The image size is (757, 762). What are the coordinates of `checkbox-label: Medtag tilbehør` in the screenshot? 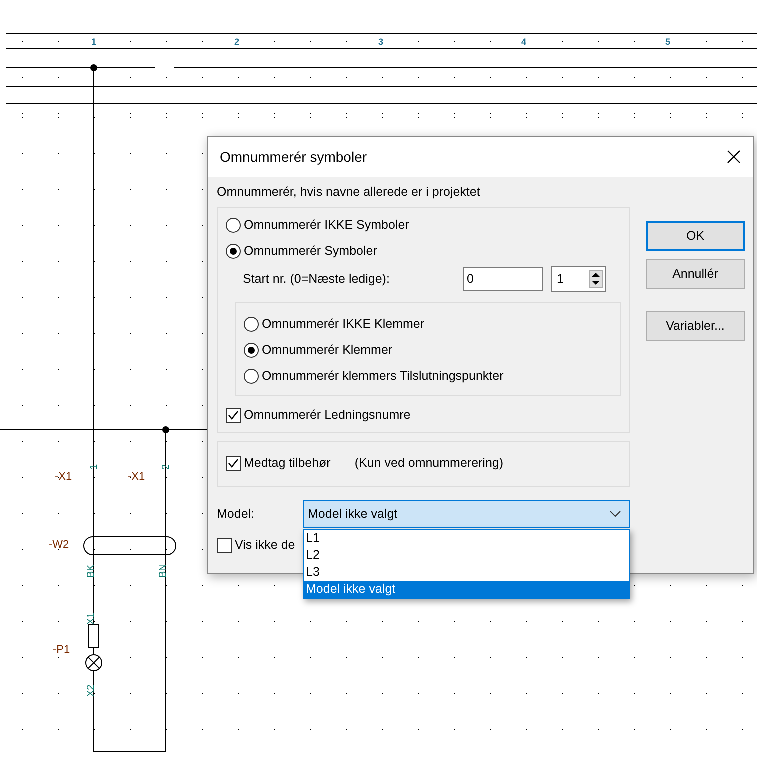 It's located at (287, 463).